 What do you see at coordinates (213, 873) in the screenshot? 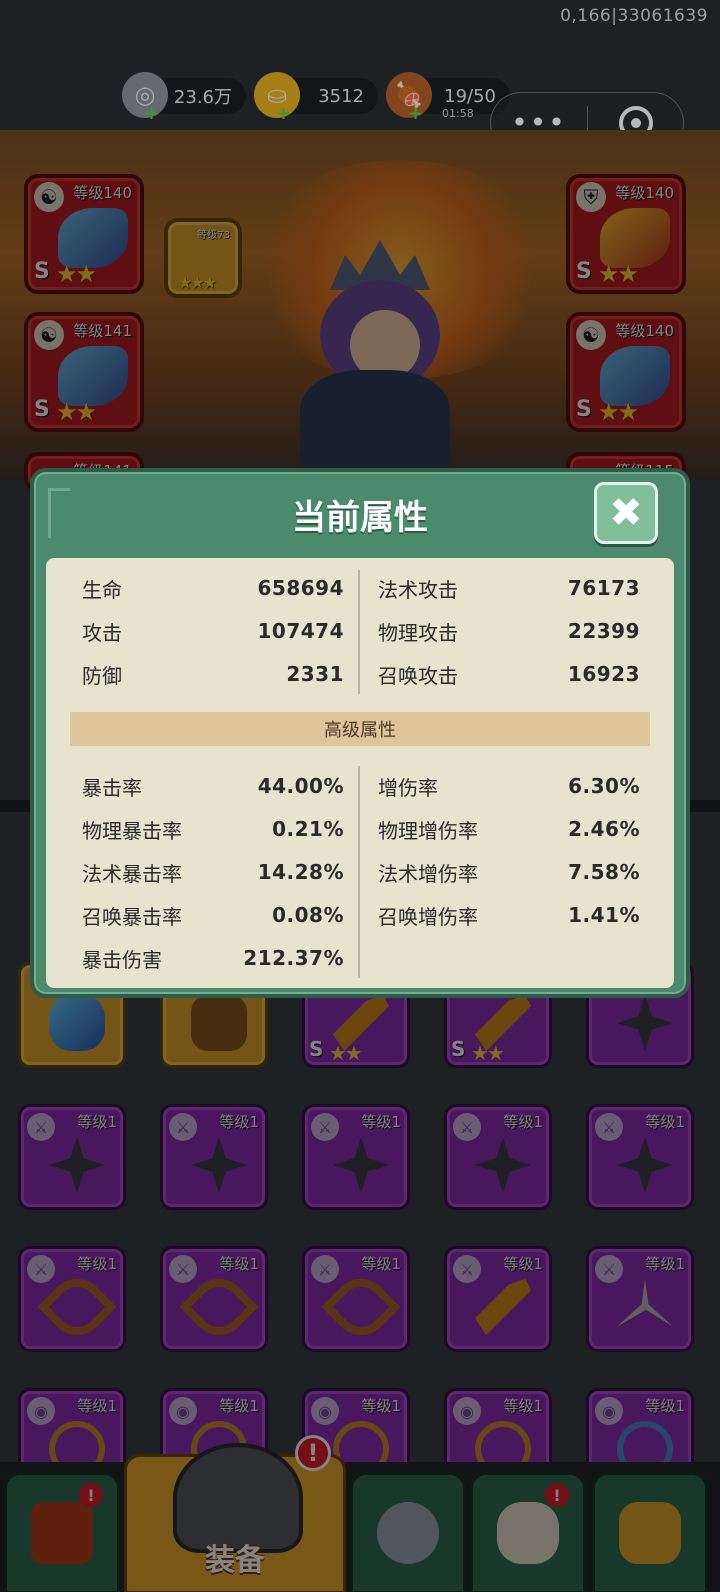
I see `stat-row: 法术暴击率 14.28%` at bounding box center [213, 873].